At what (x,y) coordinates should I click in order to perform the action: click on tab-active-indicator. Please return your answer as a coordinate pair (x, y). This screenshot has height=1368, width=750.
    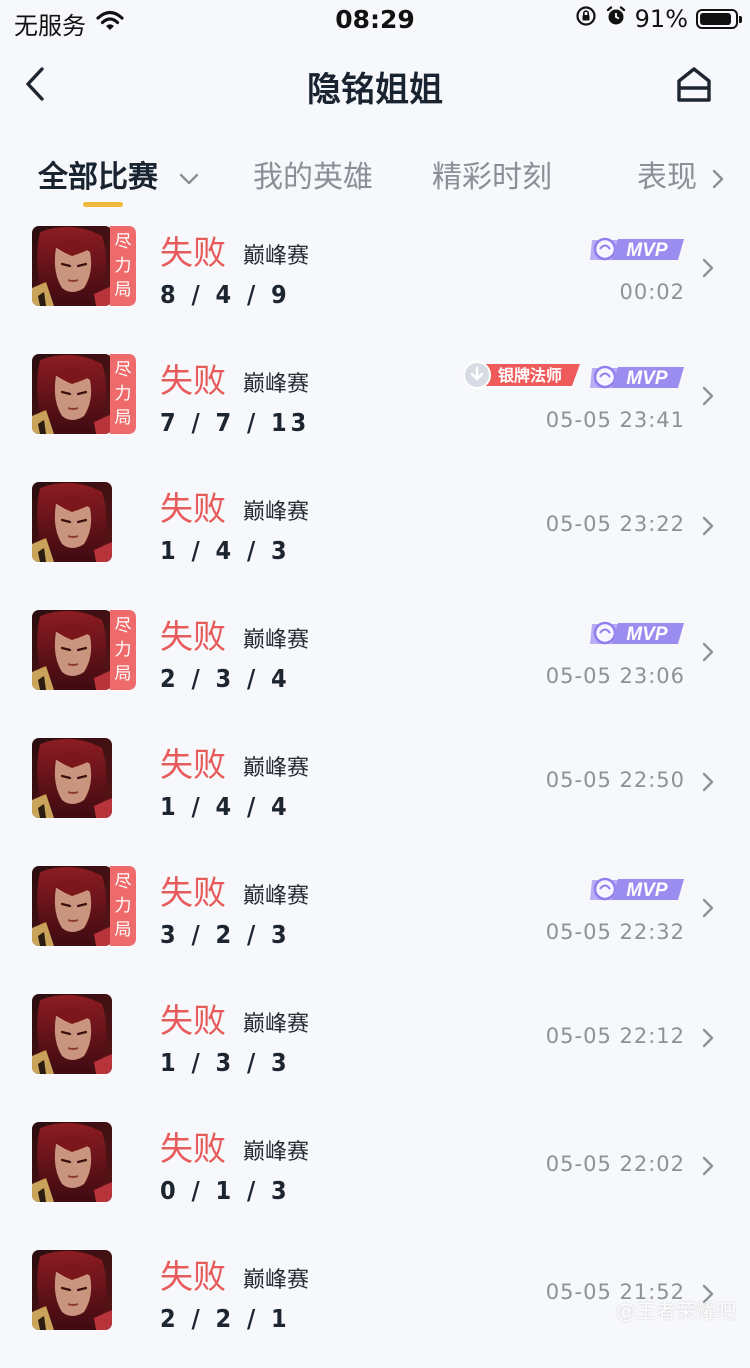
    Looking at the image, I should click on (103, 204).